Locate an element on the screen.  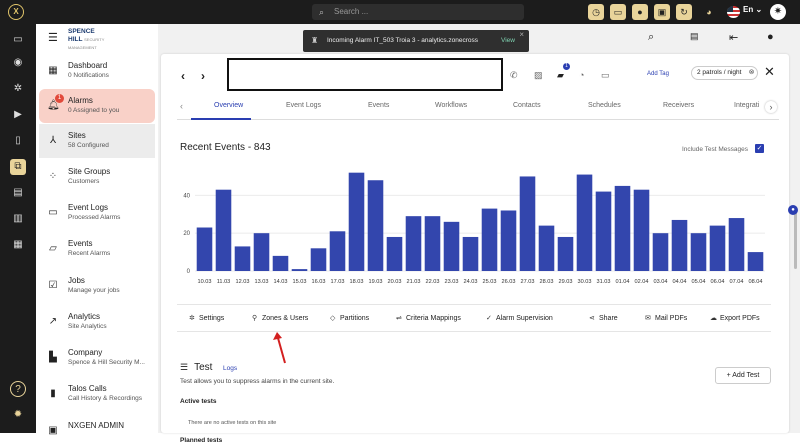
y-tick-label: 20 is located at coordinates (186, 234).